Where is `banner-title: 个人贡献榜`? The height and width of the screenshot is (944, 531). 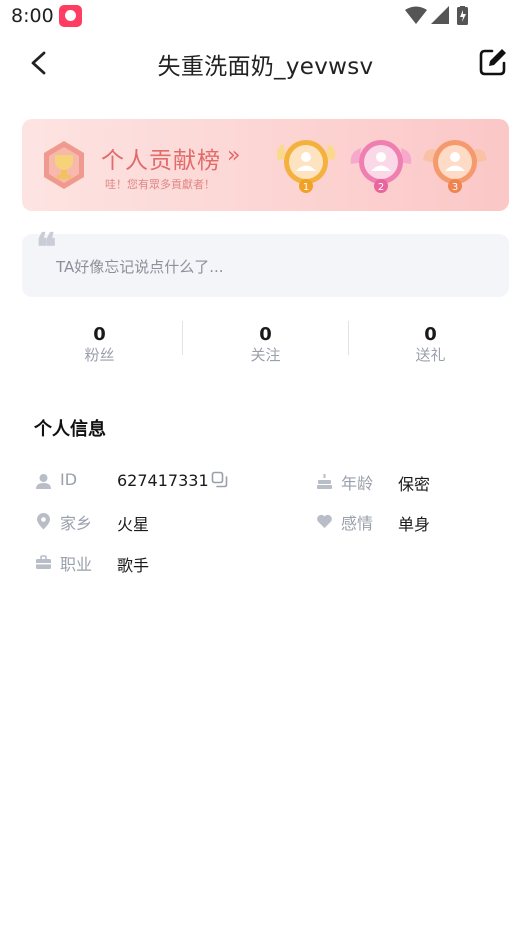 banner-title: 个人贡献榜 is located at coordinates (161, 161).